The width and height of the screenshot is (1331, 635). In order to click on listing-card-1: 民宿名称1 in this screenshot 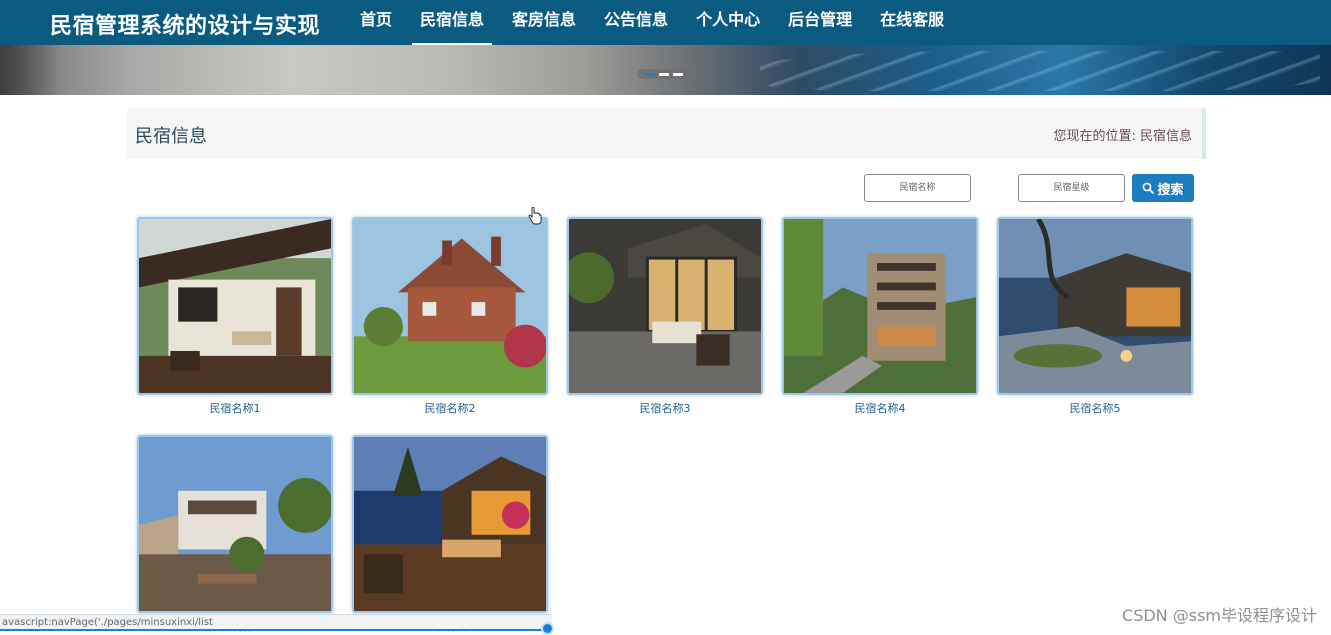, I will do `click(235, 316)`.